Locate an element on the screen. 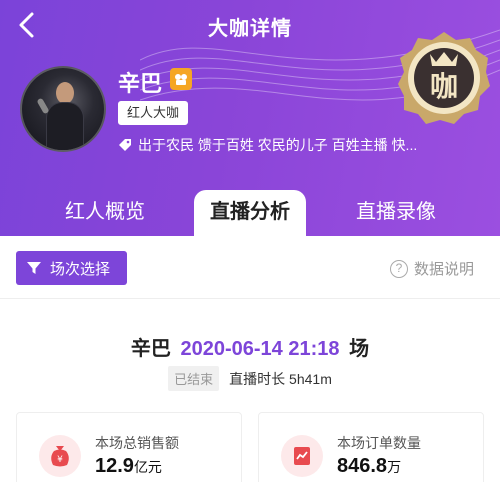 The height and width of the screenshot is (482, 500). profile-tag: 红人大咖 is located at coordinates (153, 113).